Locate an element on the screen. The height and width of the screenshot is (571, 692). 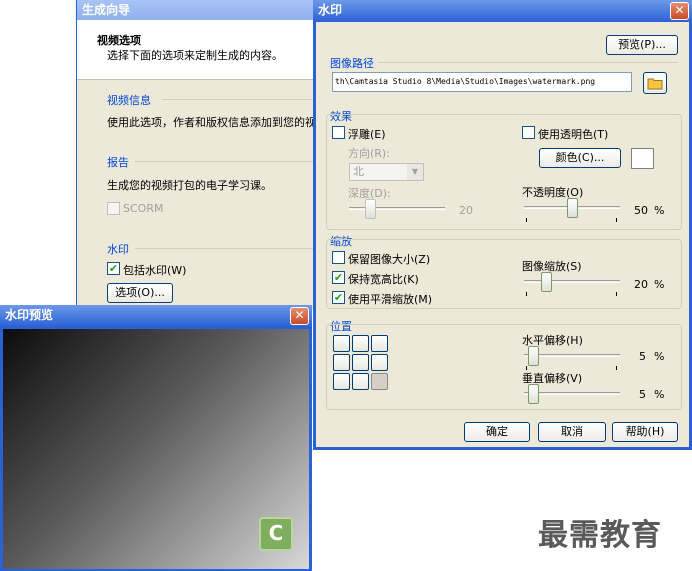
wizard-title: 生成向导 is located at coordinates (106, 10).